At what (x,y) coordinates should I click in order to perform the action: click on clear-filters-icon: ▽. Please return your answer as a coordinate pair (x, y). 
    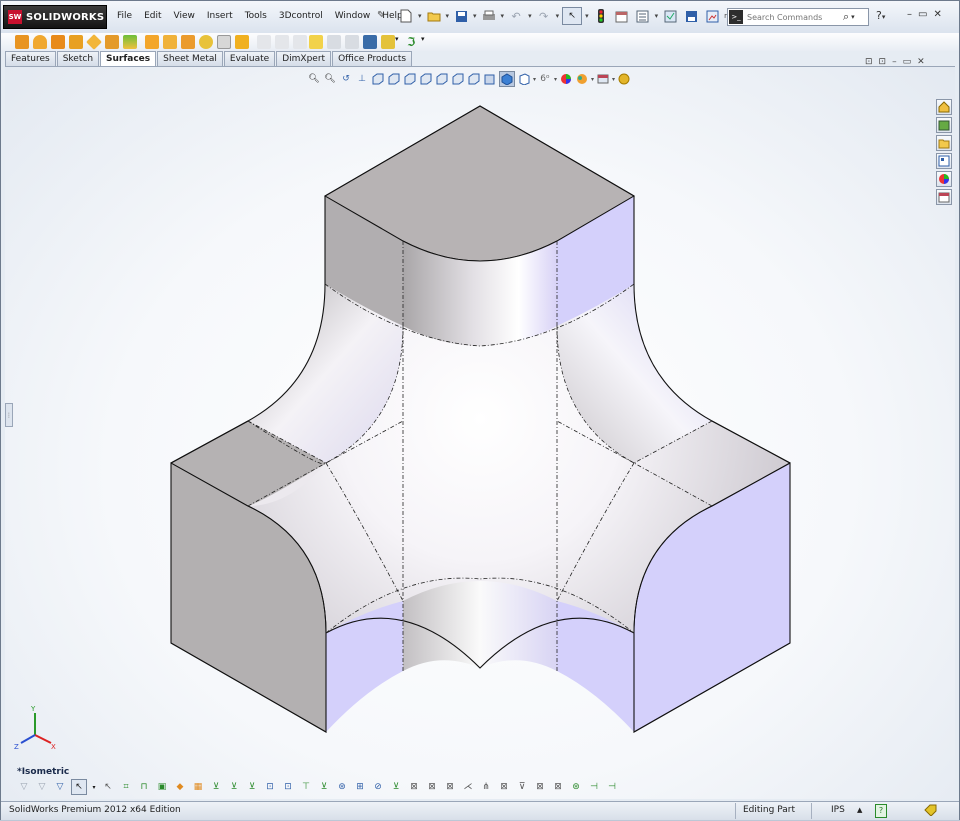
    Looking at the image, I should click on (42, 787).